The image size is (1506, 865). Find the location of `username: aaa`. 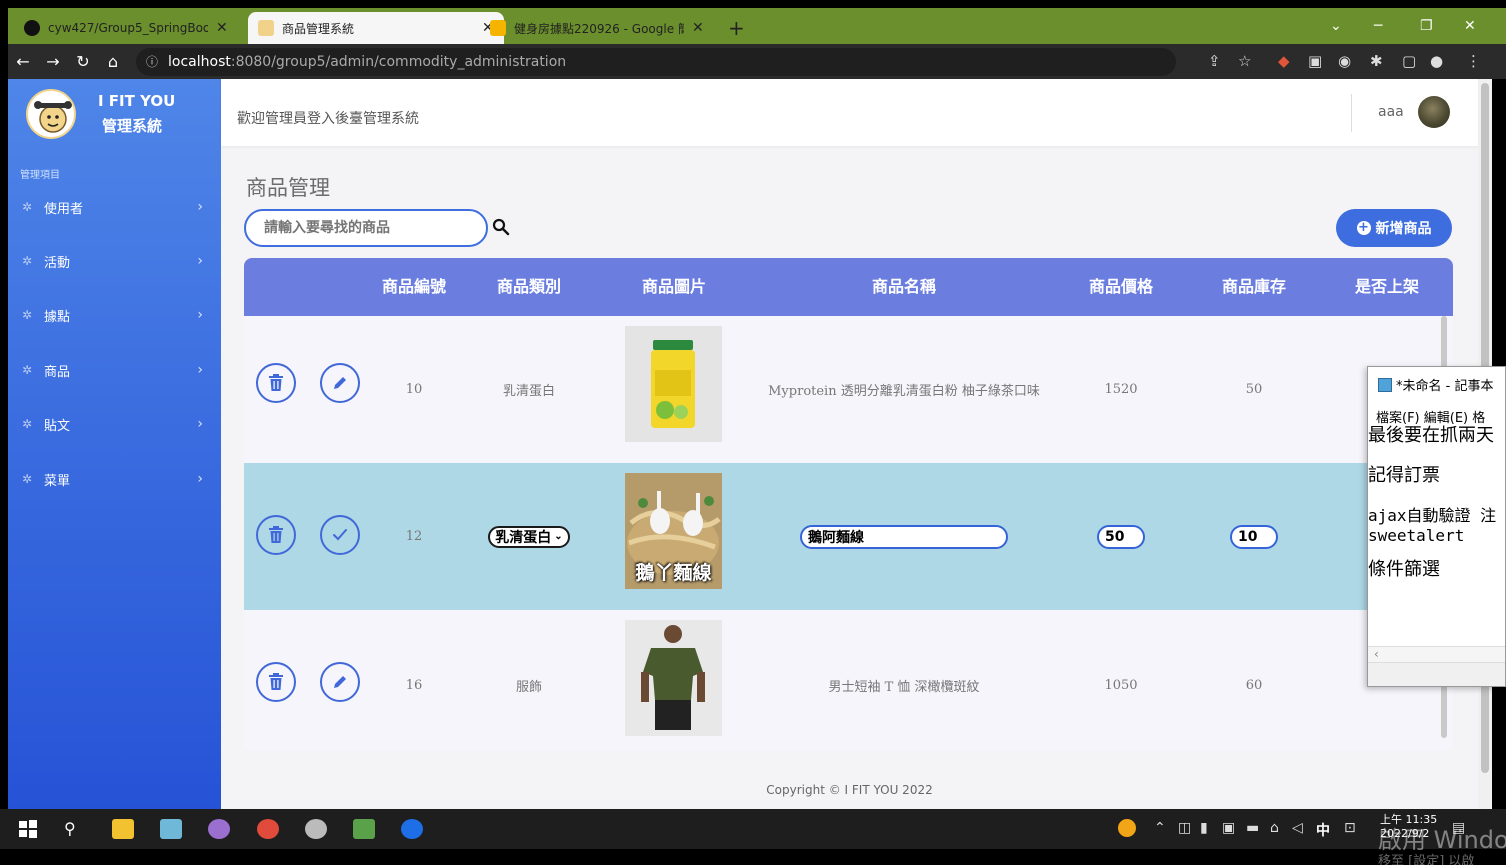

username: aaa is located at coordinates (1391, 112).